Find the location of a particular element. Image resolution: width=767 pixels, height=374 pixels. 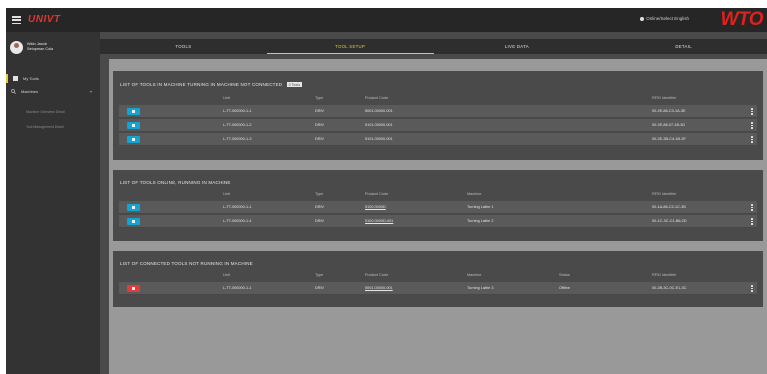

app-title: UNIVT is located at coordinates (44, 19).